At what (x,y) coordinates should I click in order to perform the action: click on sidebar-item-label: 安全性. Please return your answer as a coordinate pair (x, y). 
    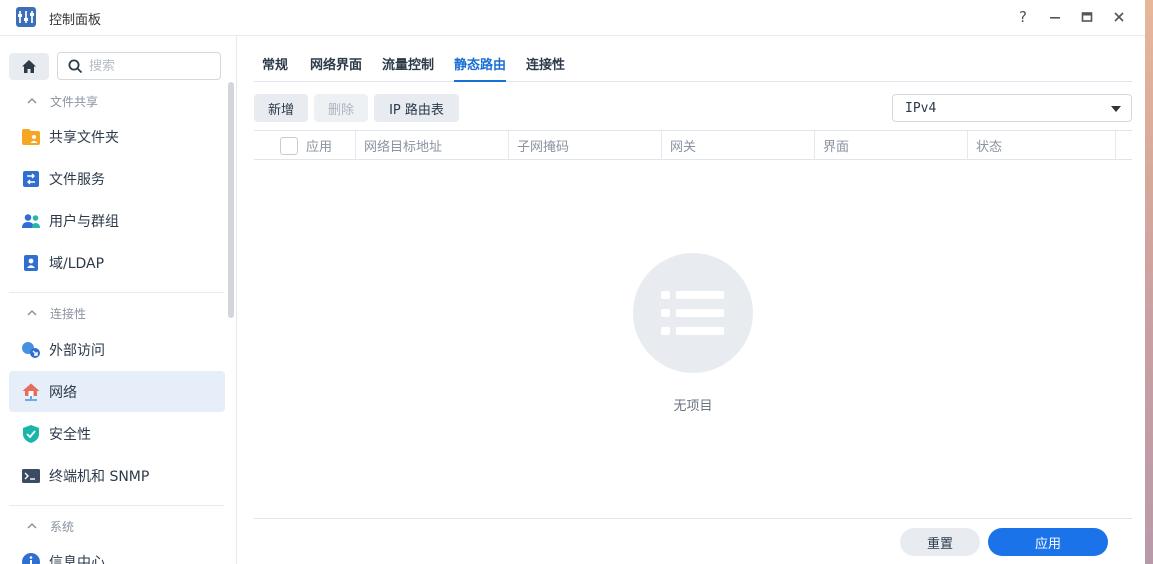
    Looking at the image, I should click on (70, 434).